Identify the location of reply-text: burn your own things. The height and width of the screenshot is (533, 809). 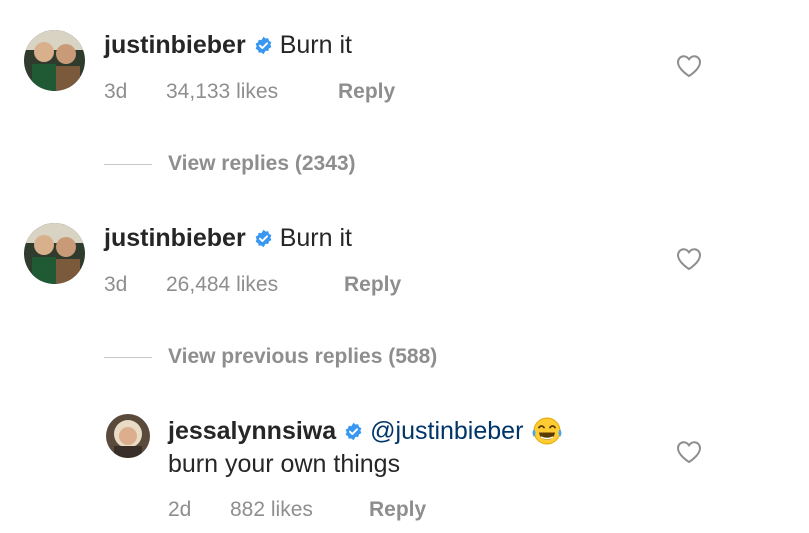
(284, 464).